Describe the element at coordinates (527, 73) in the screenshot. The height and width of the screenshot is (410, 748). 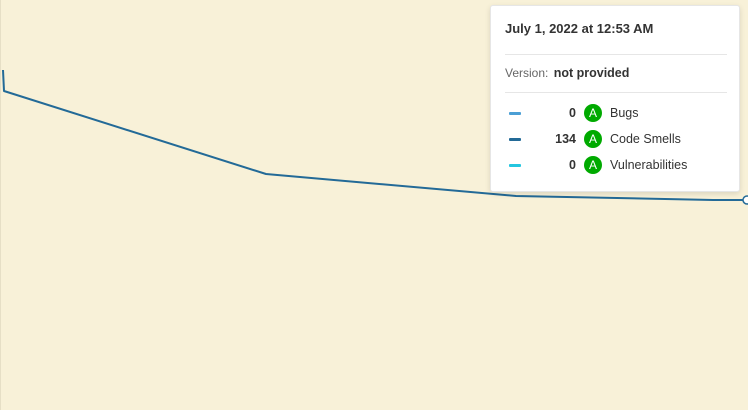
I see `version-label: Version:` at that location.